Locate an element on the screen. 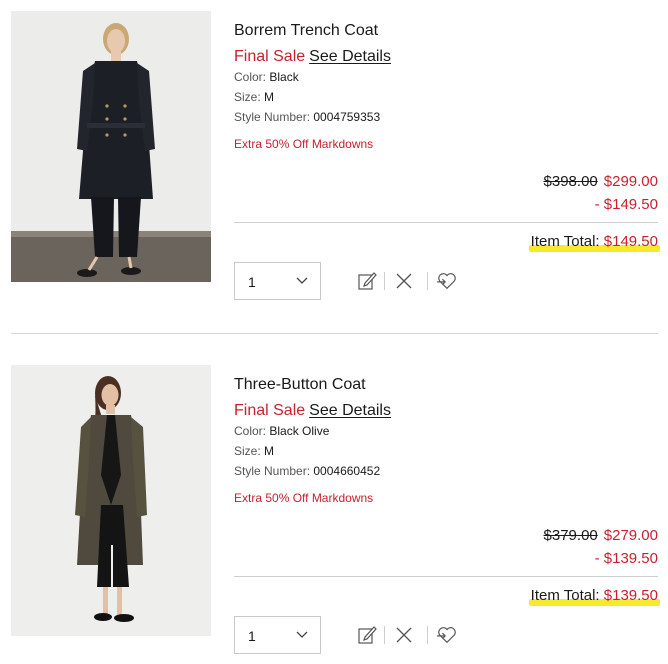 Image resolution: width=668 pixels, height=664 pixels. original-price: $398.00 is located at coordinates (570, 181).